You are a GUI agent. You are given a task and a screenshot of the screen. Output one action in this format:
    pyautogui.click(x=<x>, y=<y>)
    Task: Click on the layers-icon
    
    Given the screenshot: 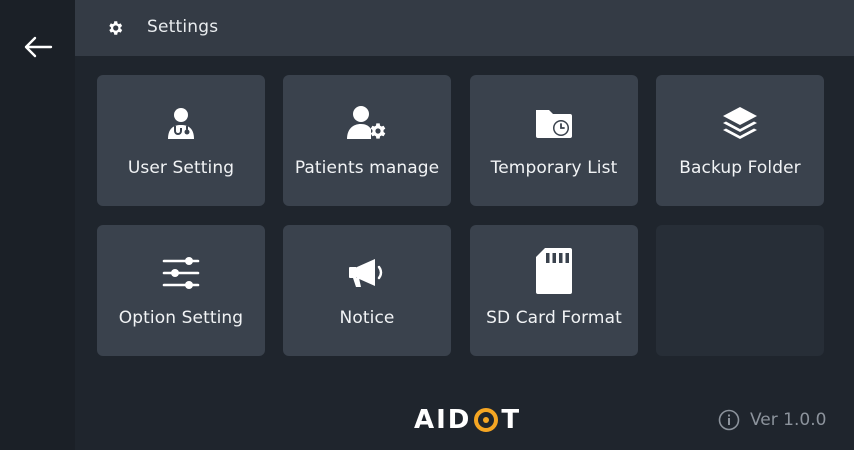 What is the action you would take?
    pyautogui.click(x=740, y=123)
    